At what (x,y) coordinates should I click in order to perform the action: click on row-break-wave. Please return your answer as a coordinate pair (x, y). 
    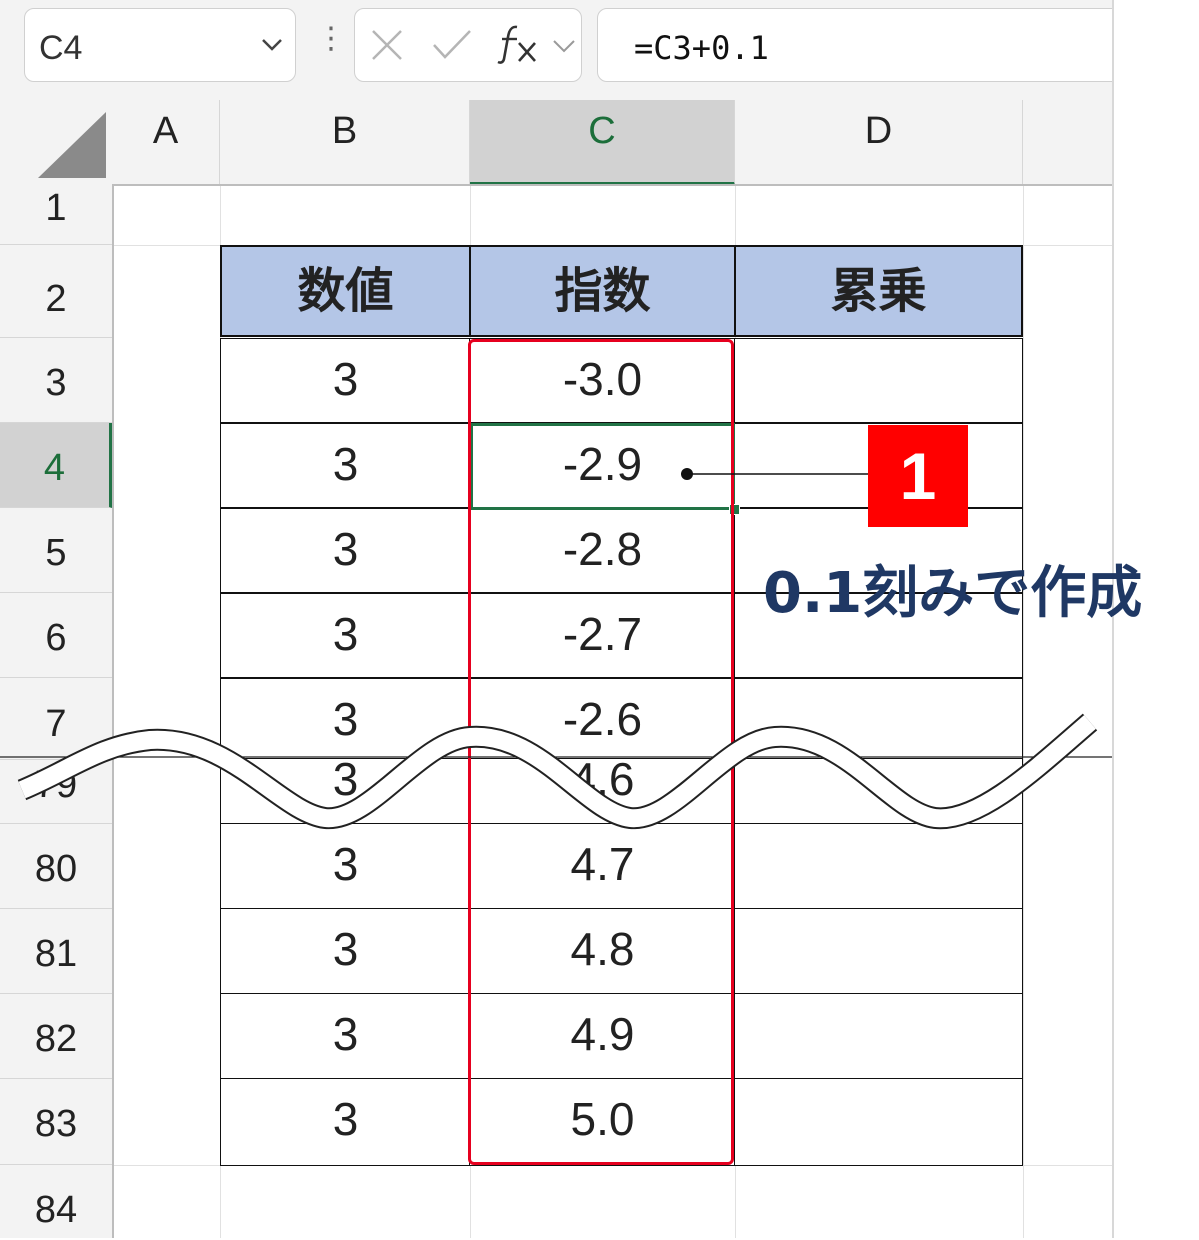
    Looking at the image, I should click on (556, 771).